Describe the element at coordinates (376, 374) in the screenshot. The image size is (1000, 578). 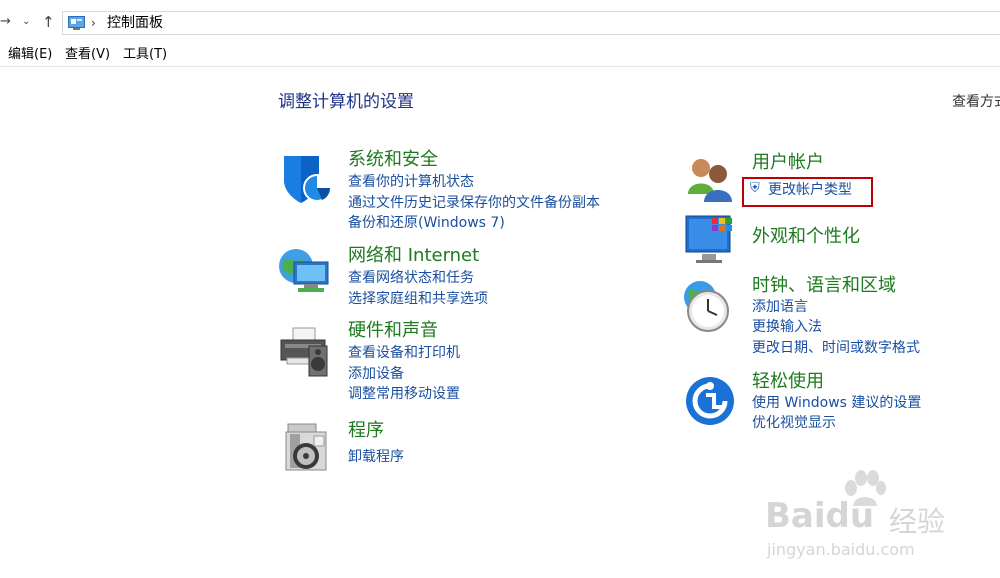
I see `link-add-device: 添加设备` at that location.